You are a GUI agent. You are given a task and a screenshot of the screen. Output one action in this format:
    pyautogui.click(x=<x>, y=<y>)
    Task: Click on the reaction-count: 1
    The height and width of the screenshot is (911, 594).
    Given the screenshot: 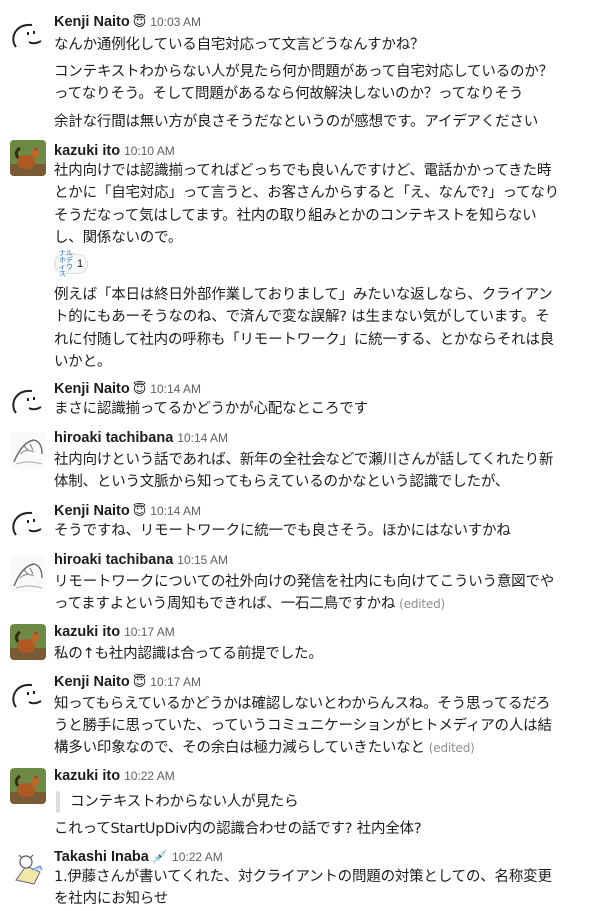 What is the action you would take?
    pyautogui.click(x=80, y=264)
    